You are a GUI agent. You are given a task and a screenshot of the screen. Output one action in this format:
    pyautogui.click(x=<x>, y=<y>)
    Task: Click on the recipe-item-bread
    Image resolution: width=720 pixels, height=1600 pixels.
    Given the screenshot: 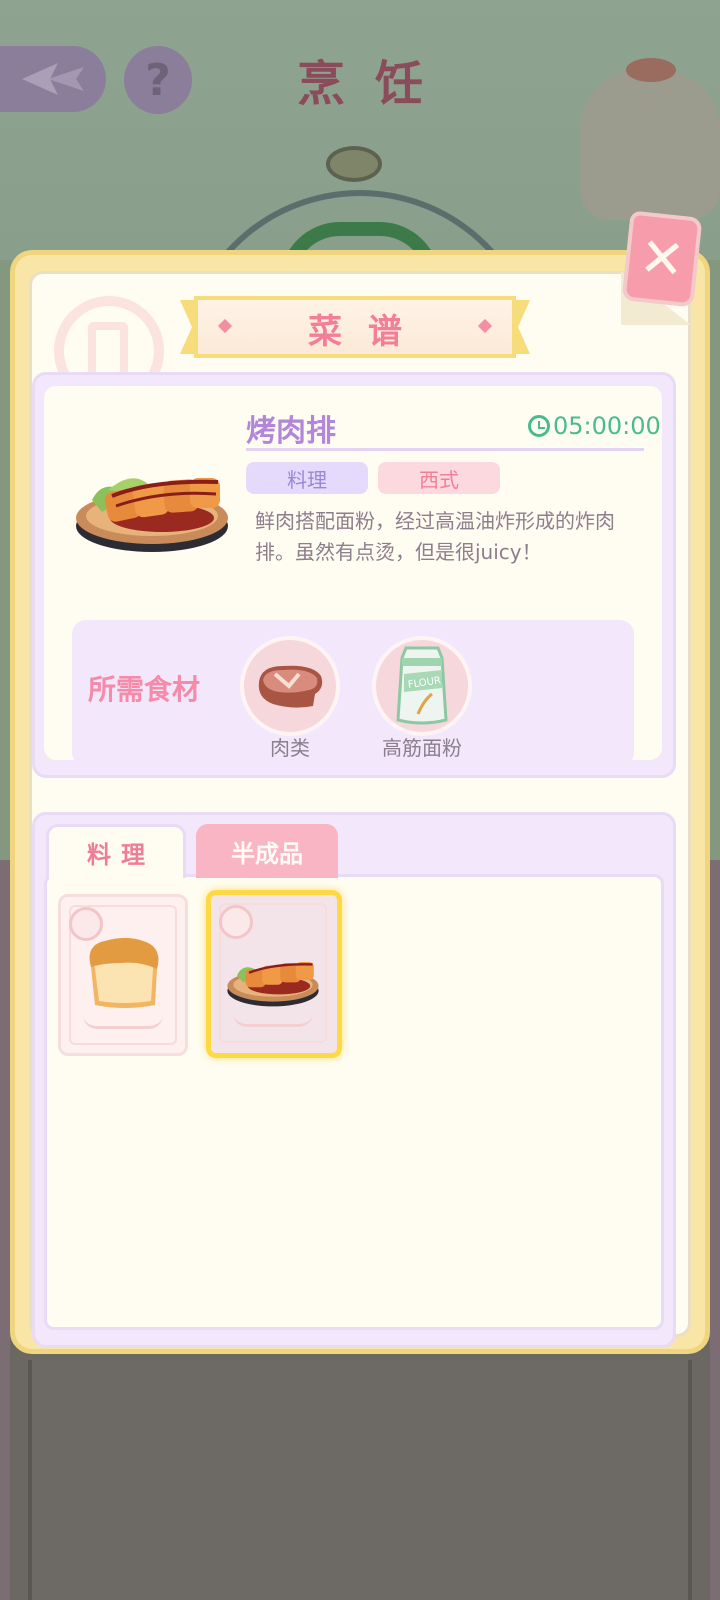 What is the action you would take?
    pyautogui.click(x=123, y=975)
    